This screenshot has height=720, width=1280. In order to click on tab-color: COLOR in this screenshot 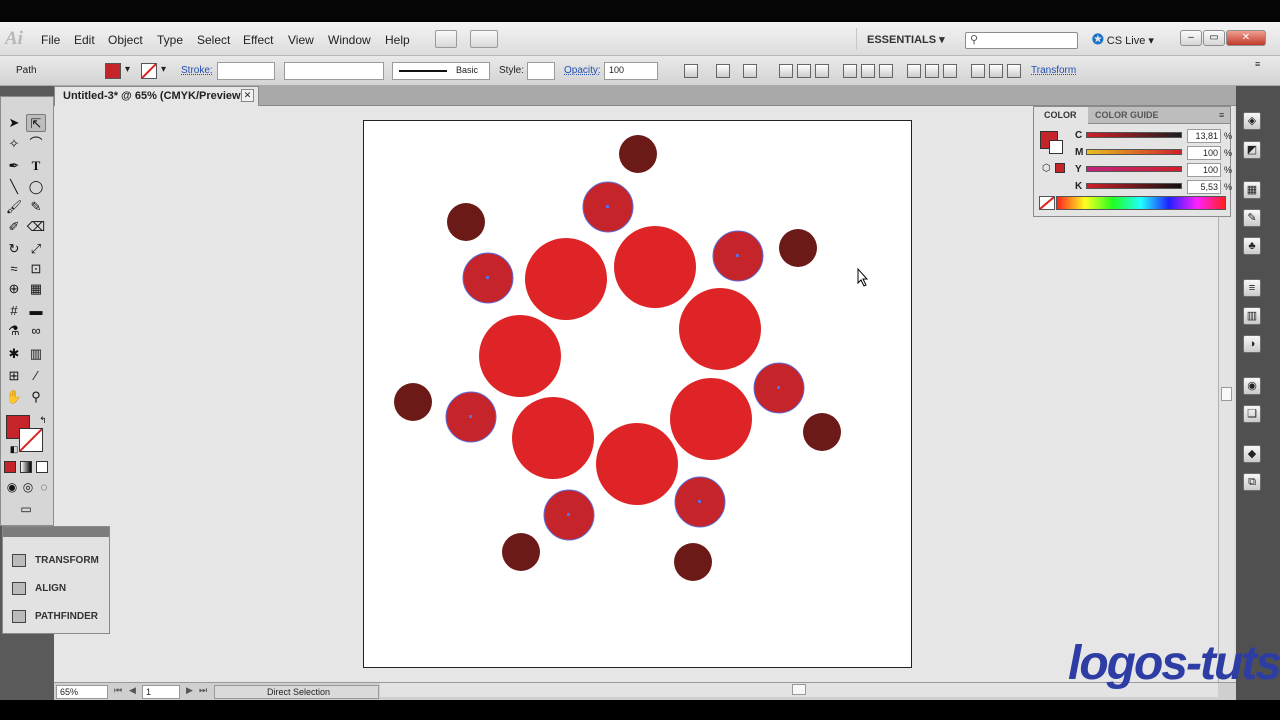, I will do `click(1060, 115)`.